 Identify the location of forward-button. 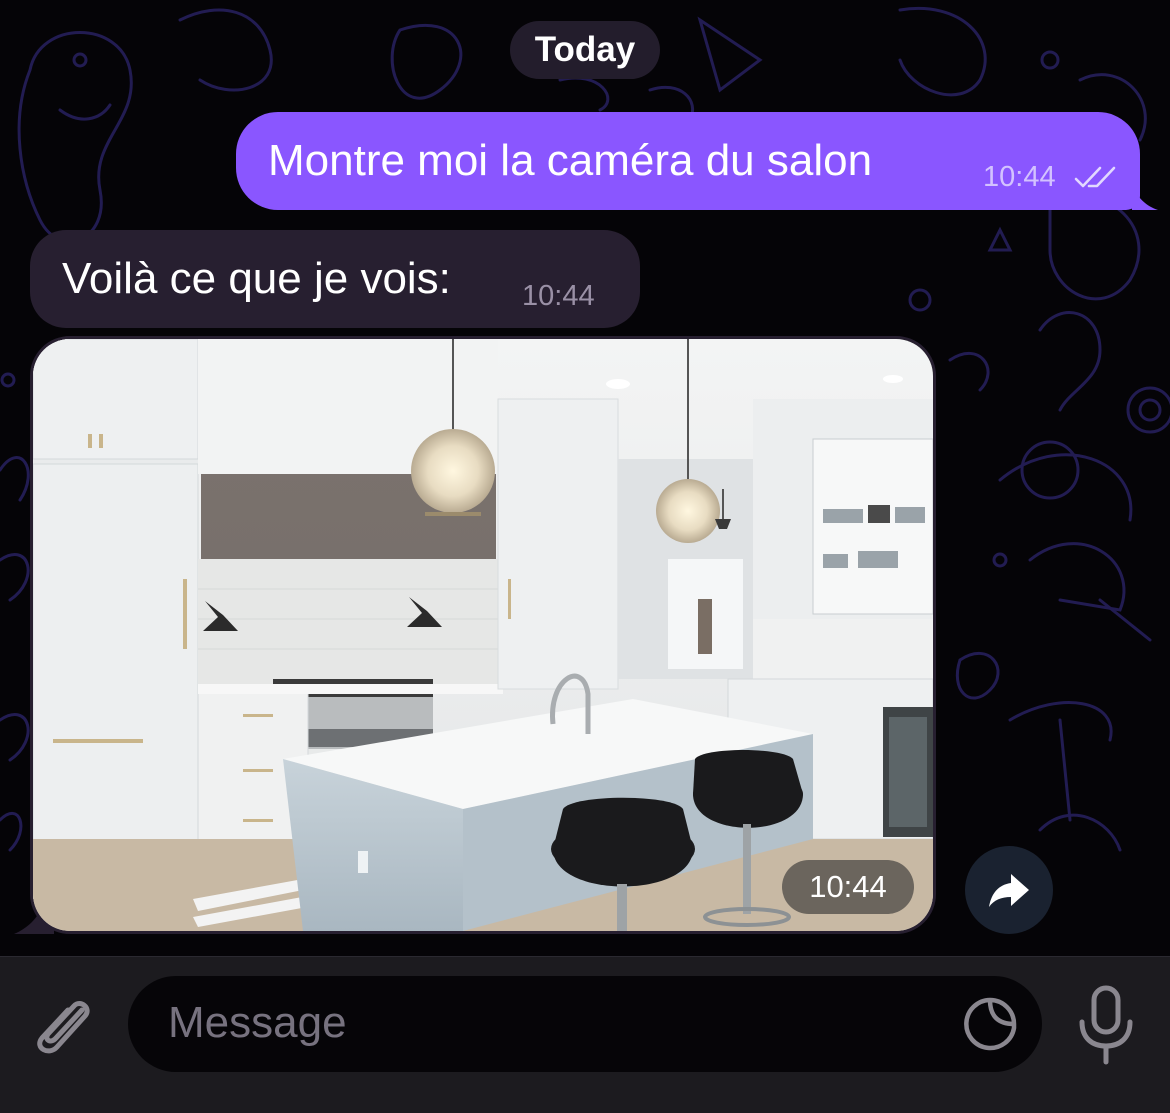
(1009, 890).